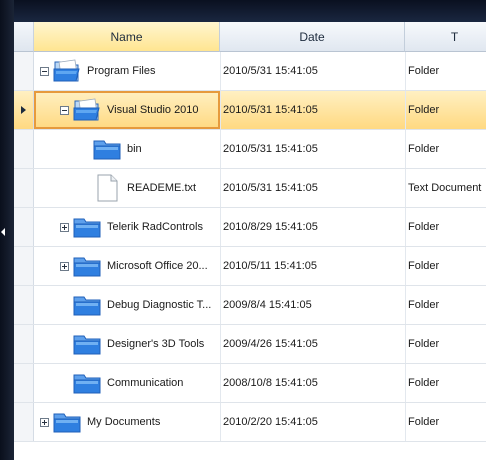 The height and width of the screenshot is (460, 486). Describe the element at coordinates (3, 232) in the screenshot. I see `collapse-arrow-icon` at that location.